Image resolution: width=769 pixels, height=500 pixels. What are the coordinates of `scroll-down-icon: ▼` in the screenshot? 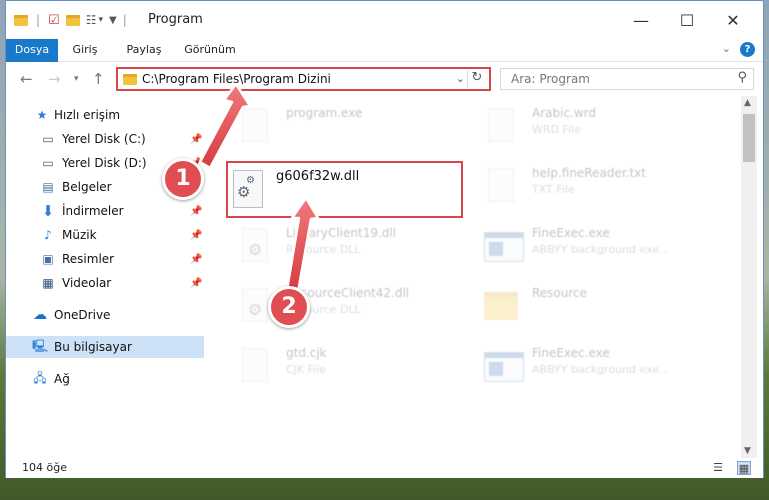 It's located at (747, 451).